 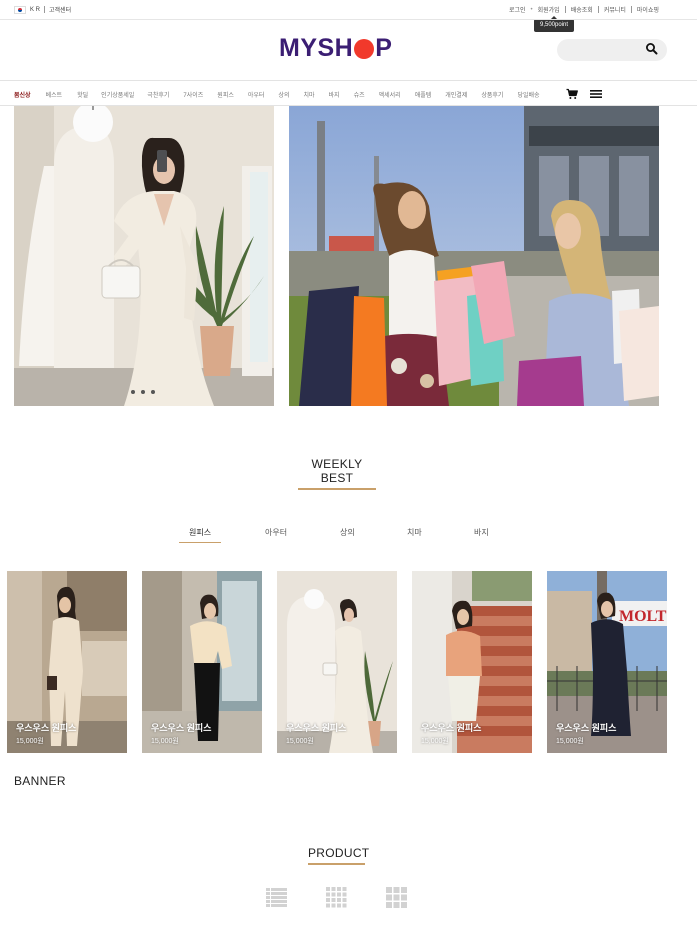 What do you see at coordinates (336, 897) in the screenshot?
I see `grid-4-view-icon` at bounding box center [336, 897].